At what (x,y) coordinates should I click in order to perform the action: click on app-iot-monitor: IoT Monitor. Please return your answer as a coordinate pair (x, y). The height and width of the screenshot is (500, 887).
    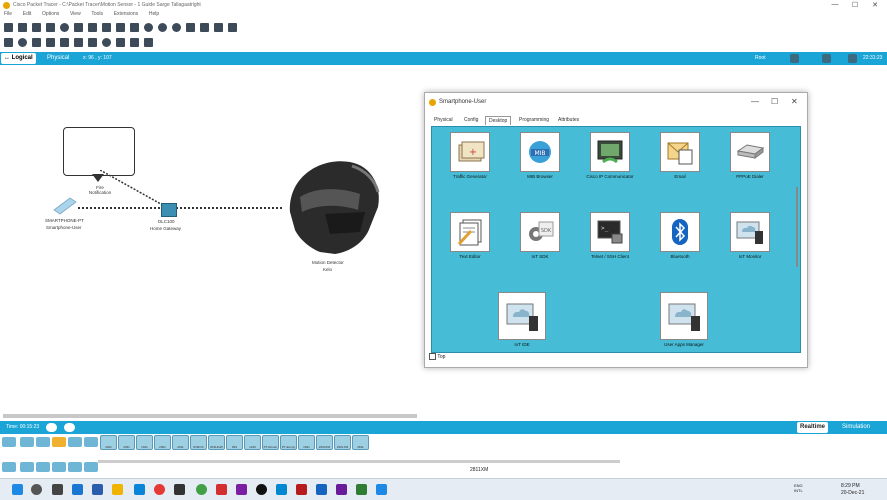
    Looking at the image, I should click on (750, 235).